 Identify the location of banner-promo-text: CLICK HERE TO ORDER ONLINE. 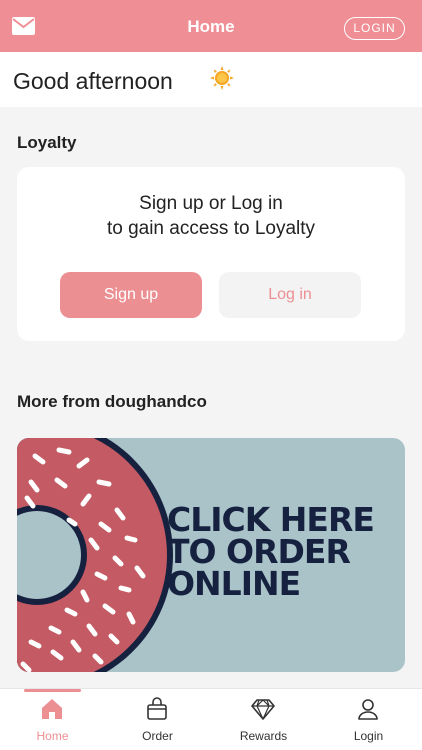
(271, 553).